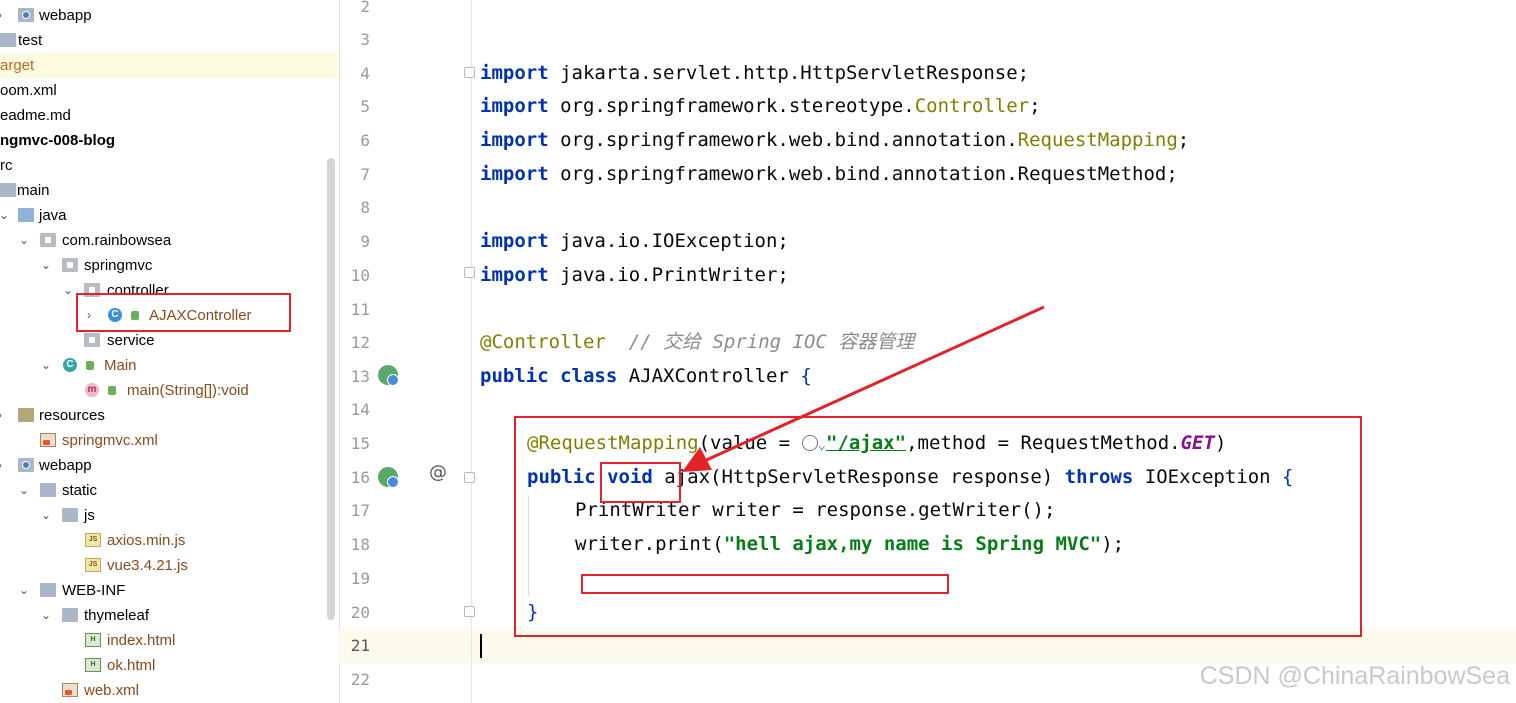 Image resolution: width=1516 pixels, height=703 pixels. Describe the element at coordinates (863, 388) in the screenshot. I see `annotation-arrow-icon` at that location.